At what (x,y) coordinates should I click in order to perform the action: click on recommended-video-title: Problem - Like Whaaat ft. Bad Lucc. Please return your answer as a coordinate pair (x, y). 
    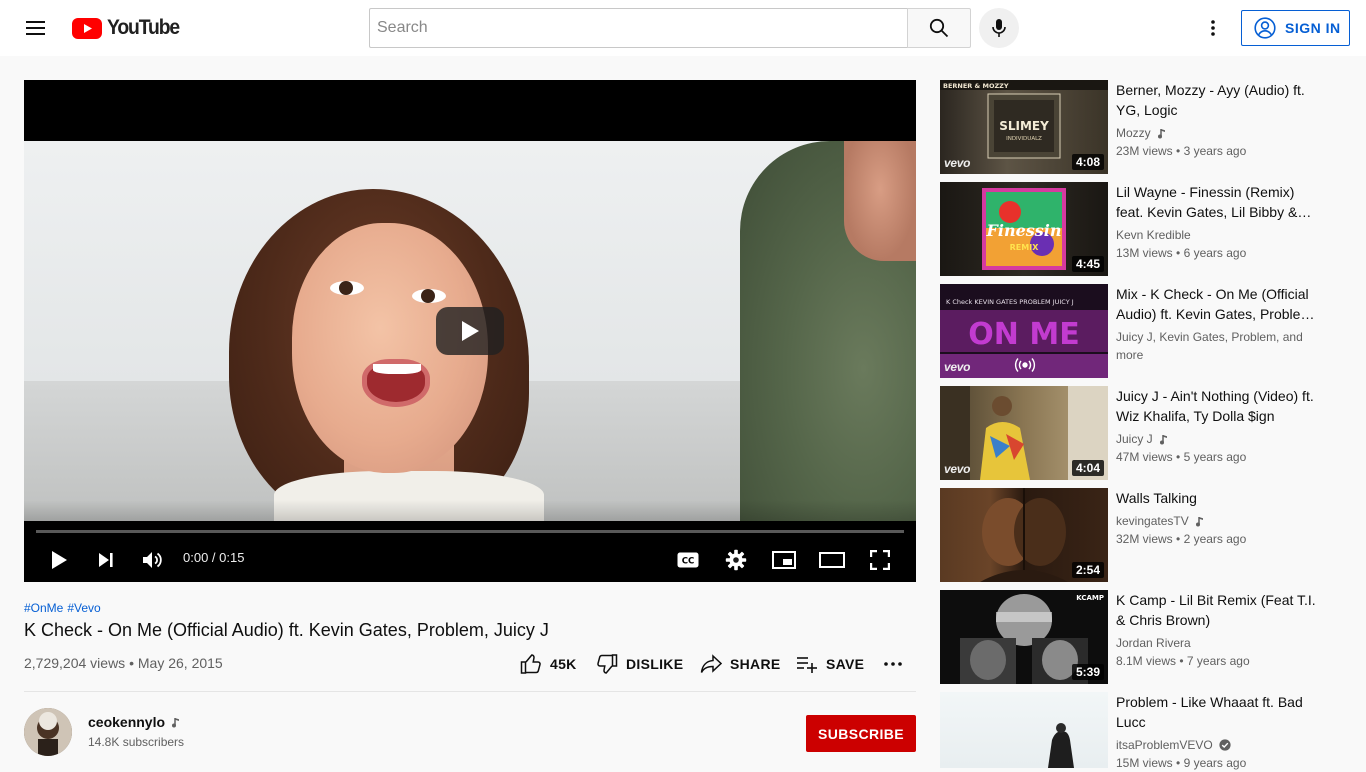
    Looking at the image, I should click on (1216, 712).